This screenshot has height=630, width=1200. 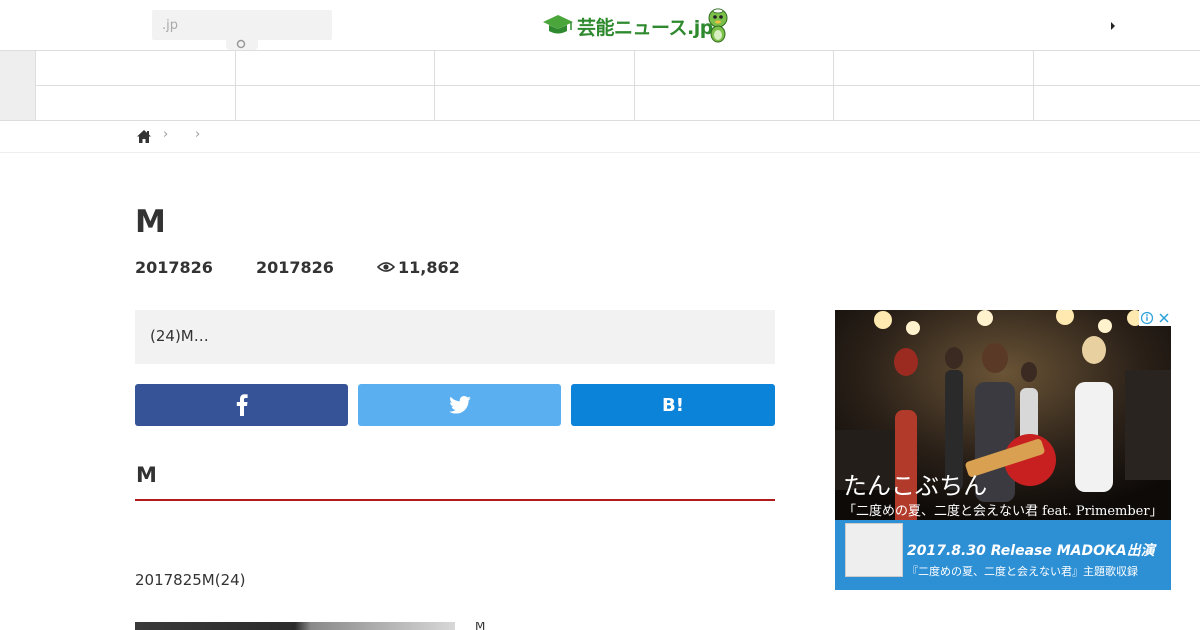 I want to click on view-count-value: 11,862, so click(x=429, y=267).